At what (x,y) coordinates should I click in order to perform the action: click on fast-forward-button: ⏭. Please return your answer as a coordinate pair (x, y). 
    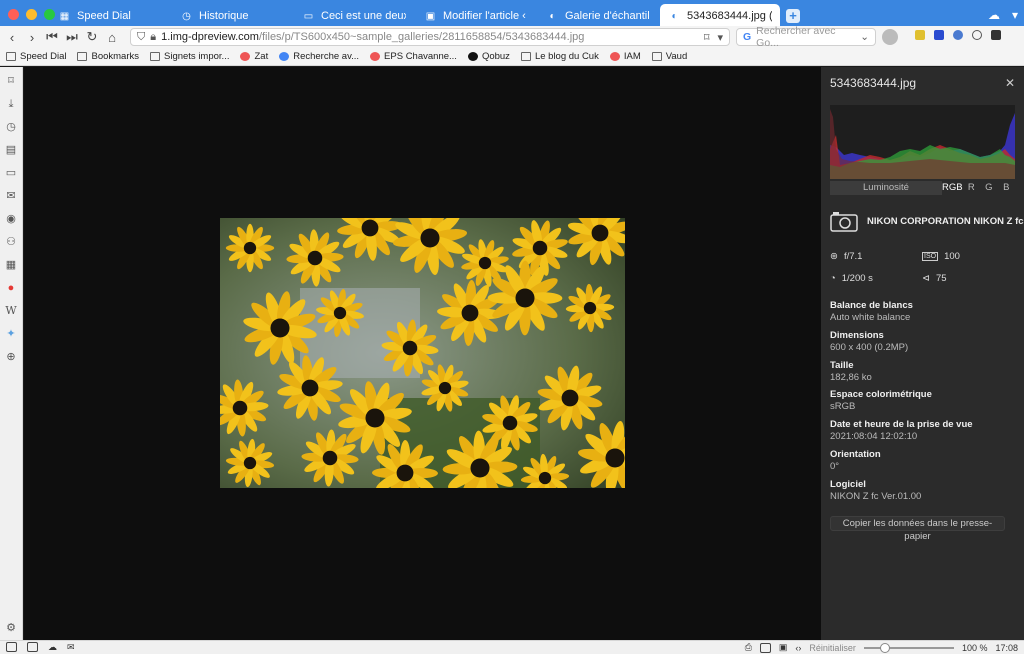
    Looking at the image, I should click on (72, 37).